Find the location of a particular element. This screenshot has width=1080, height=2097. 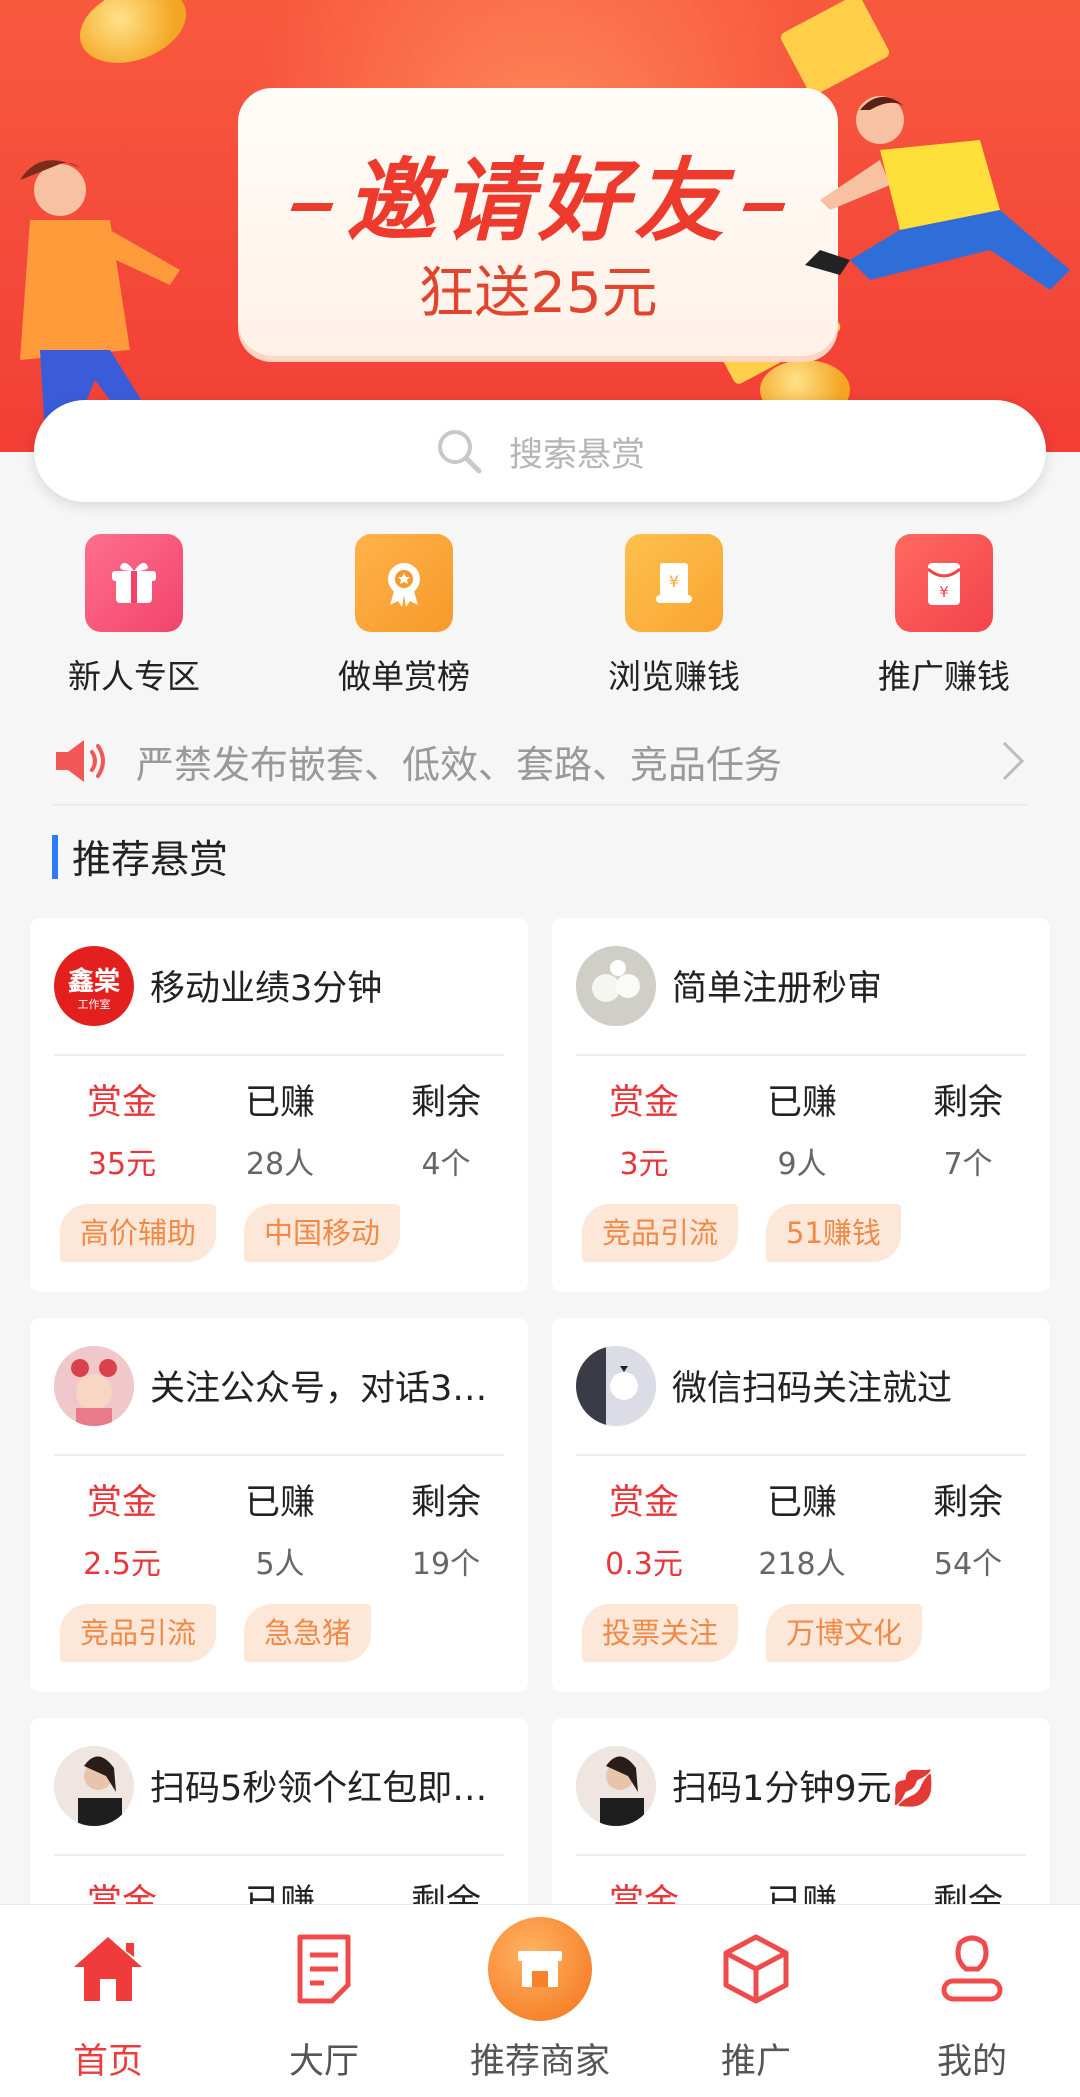

section-title: 推荐悬赏 is located at coordinates (150, 860).